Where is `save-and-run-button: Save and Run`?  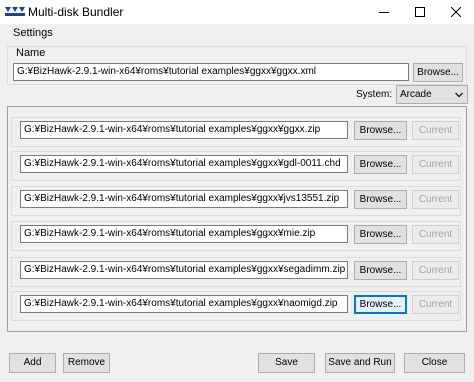 save-and-run-button: Save and Run is located at coordinates (360, 363).